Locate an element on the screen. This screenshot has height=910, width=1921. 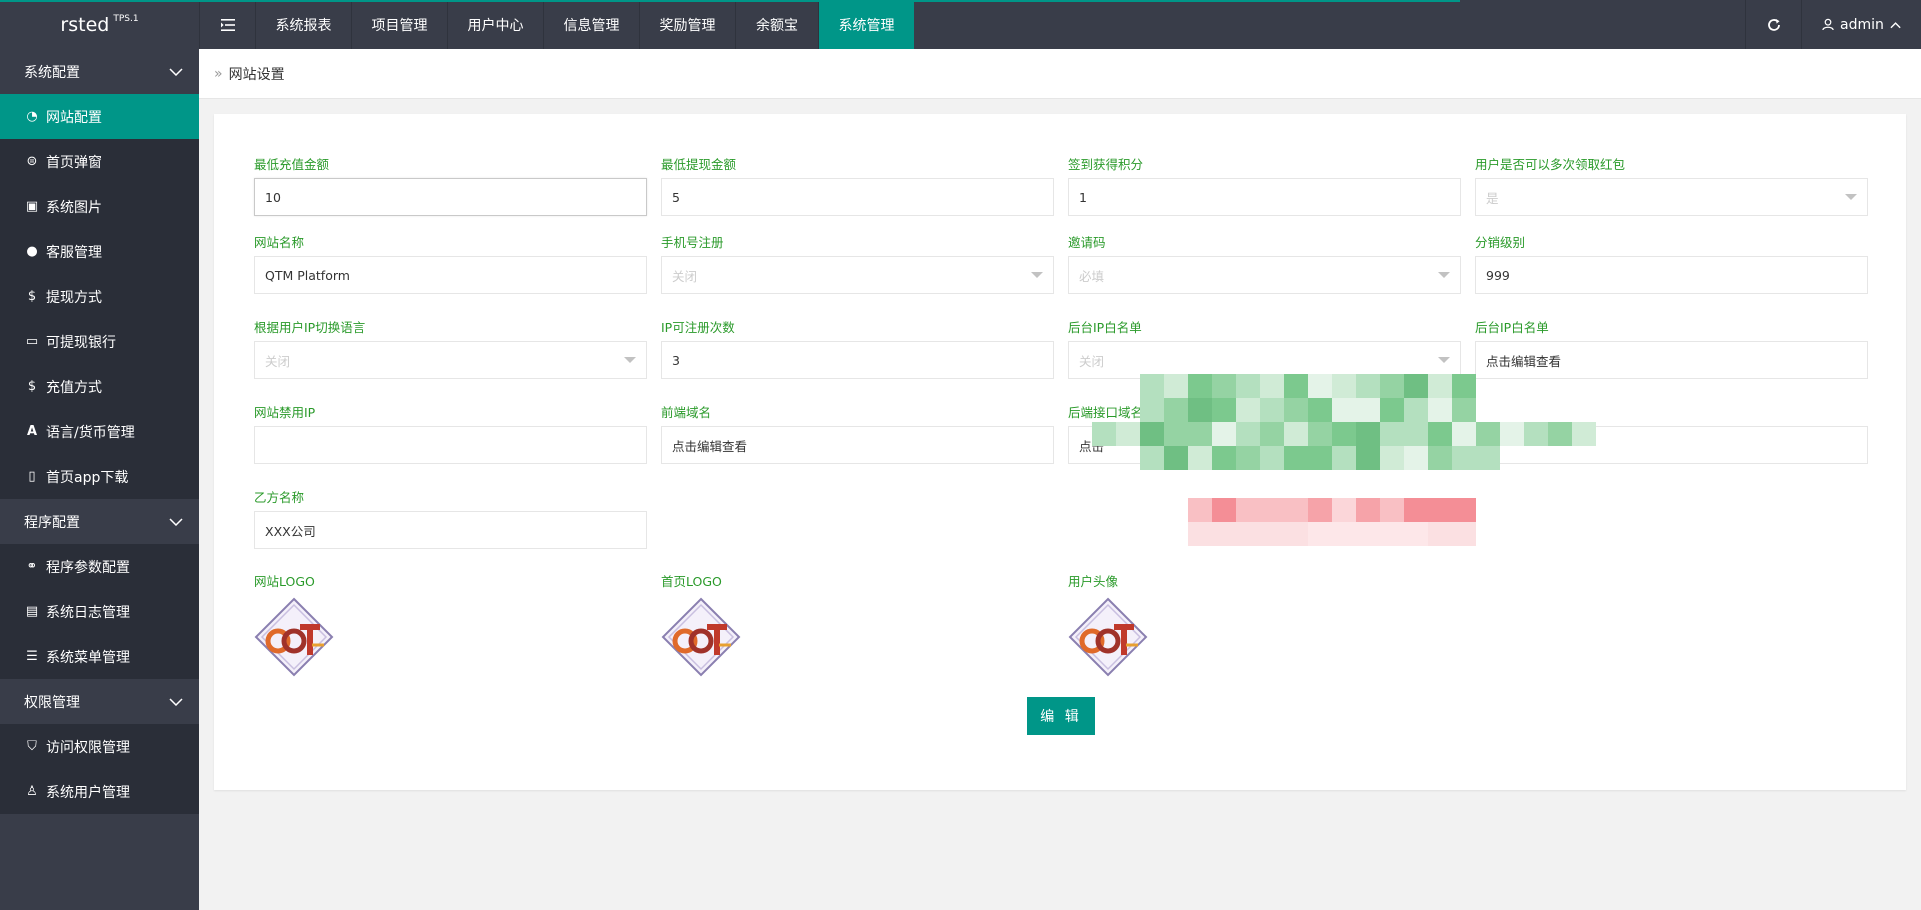
nav-tab-rewards: 奖励管理 is located at coordinates (687, 24).